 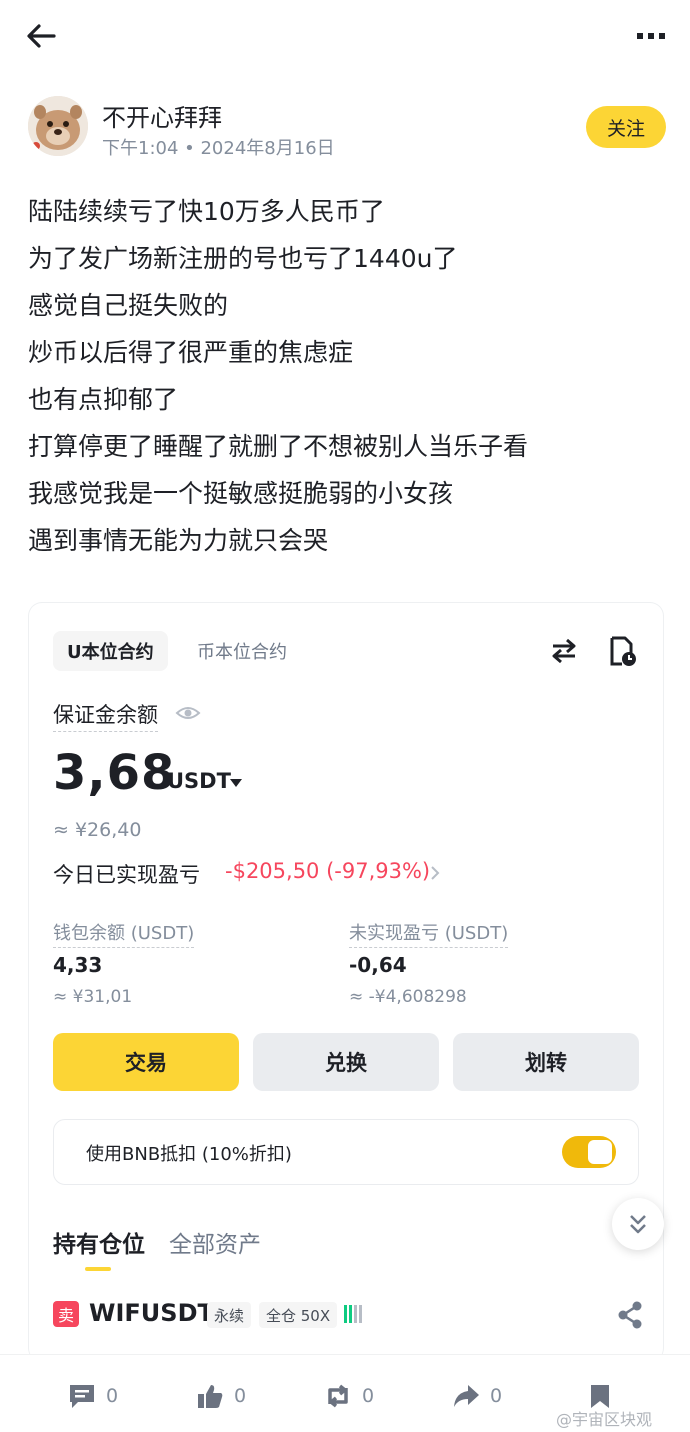 I want to click on perpetual-tag: 永续, so click(x=229, y=1315).